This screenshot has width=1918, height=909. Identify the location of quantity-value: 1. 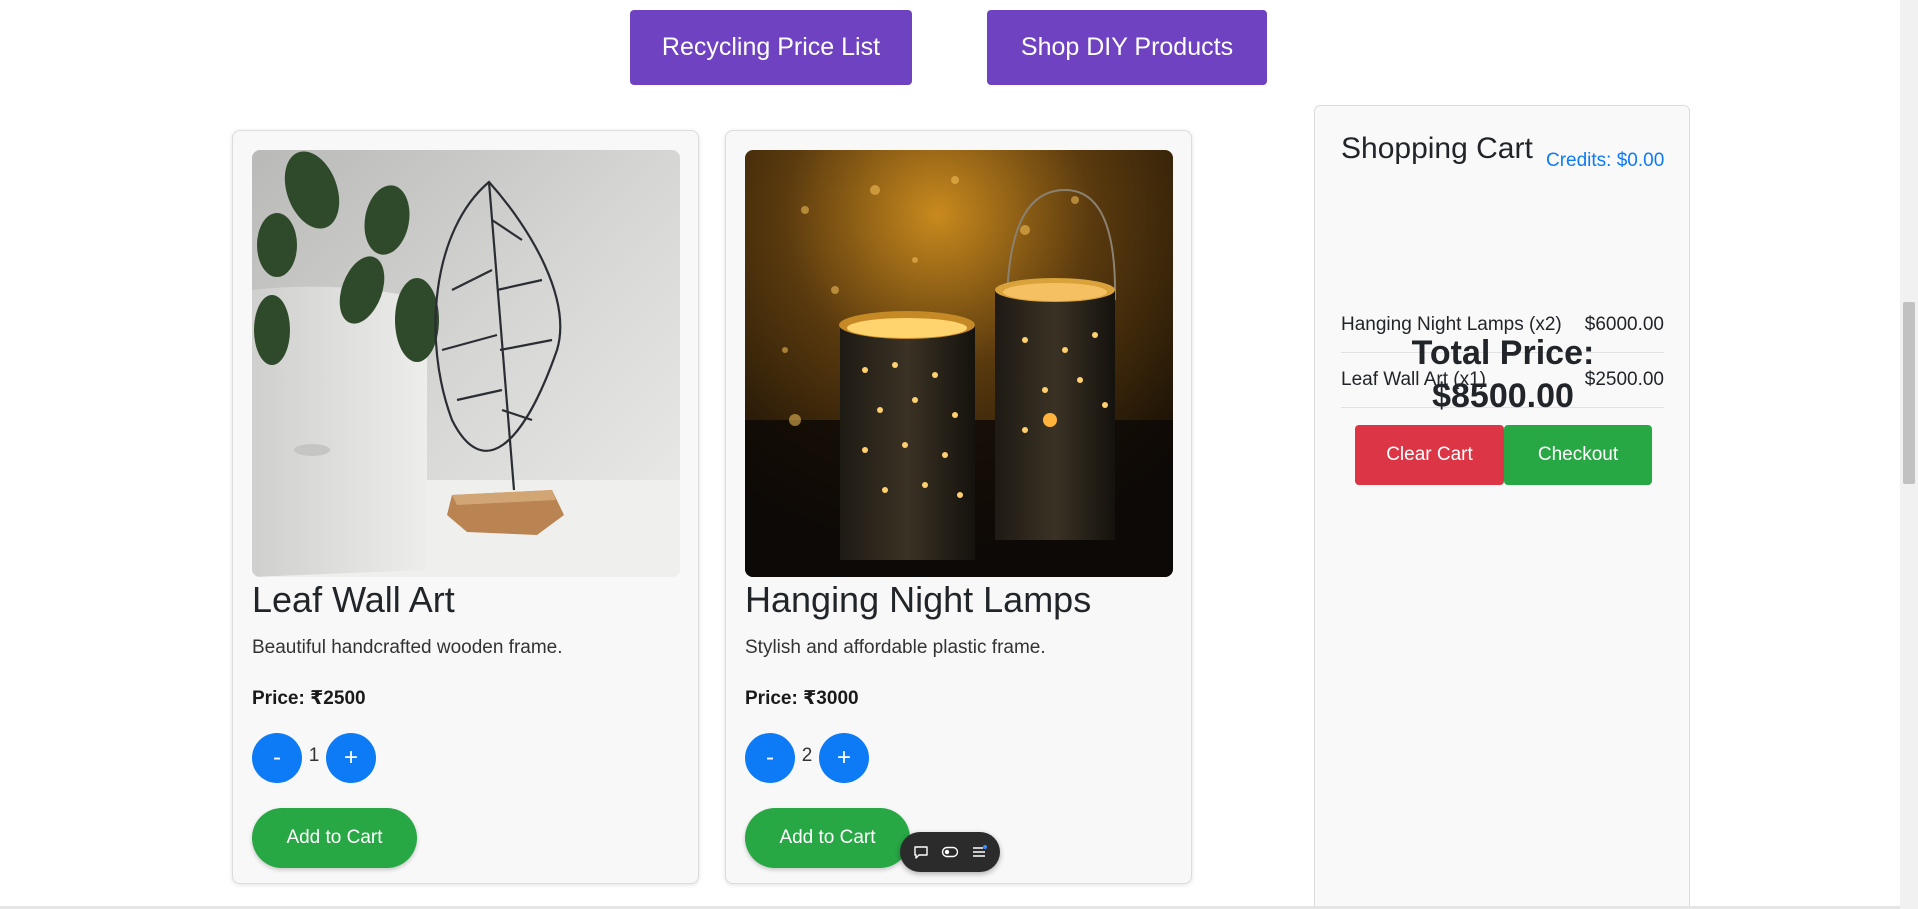
(314, 755).